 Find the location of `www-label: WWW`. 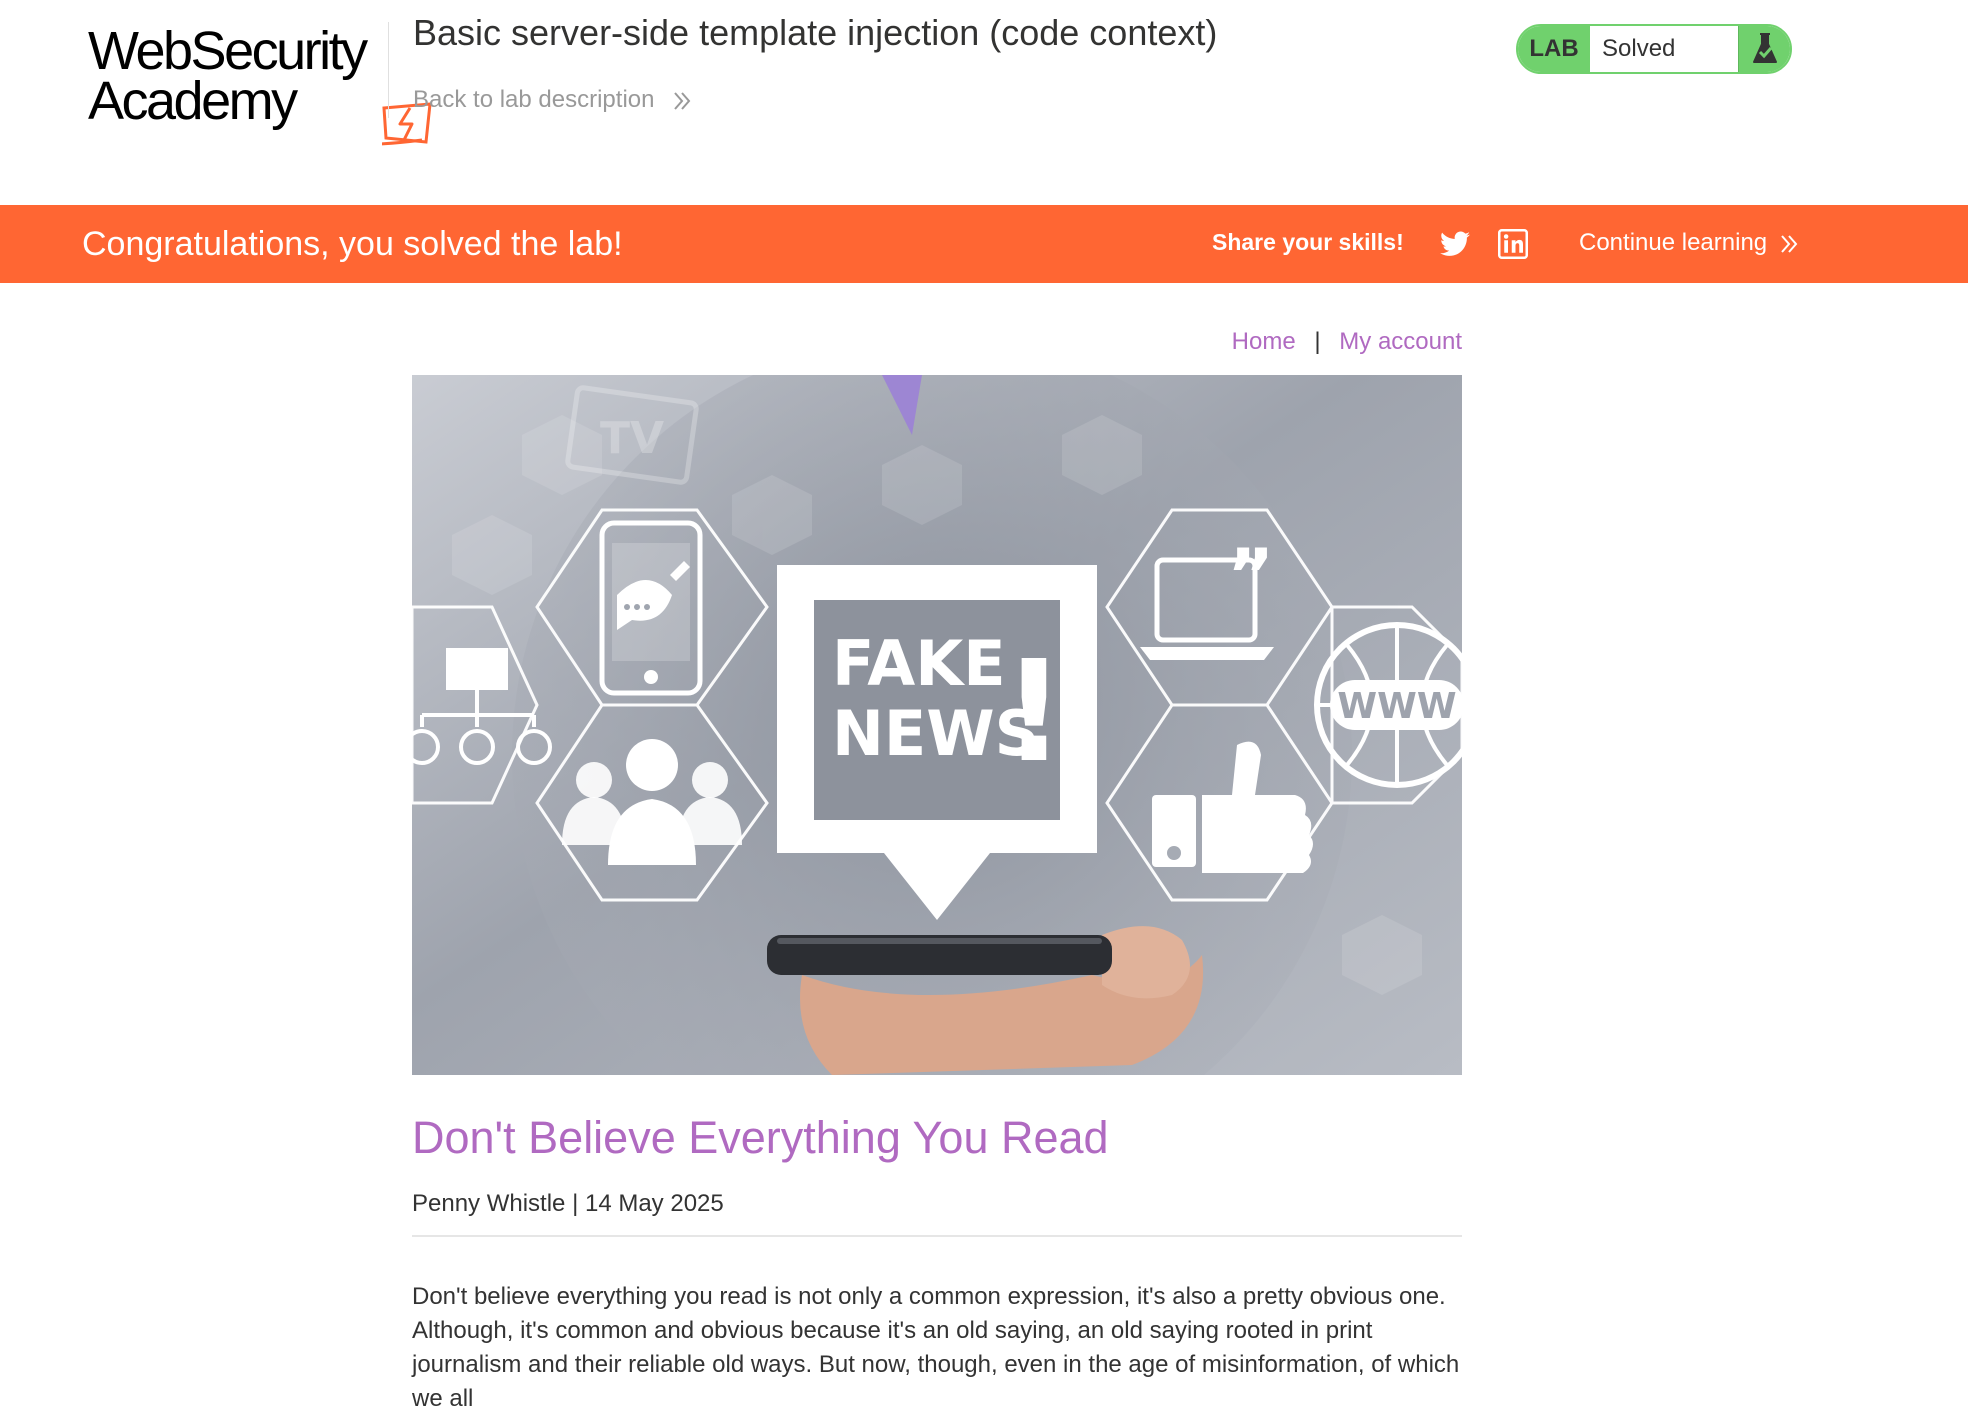

www-label: WWW is located at coordinates (1396, 706).